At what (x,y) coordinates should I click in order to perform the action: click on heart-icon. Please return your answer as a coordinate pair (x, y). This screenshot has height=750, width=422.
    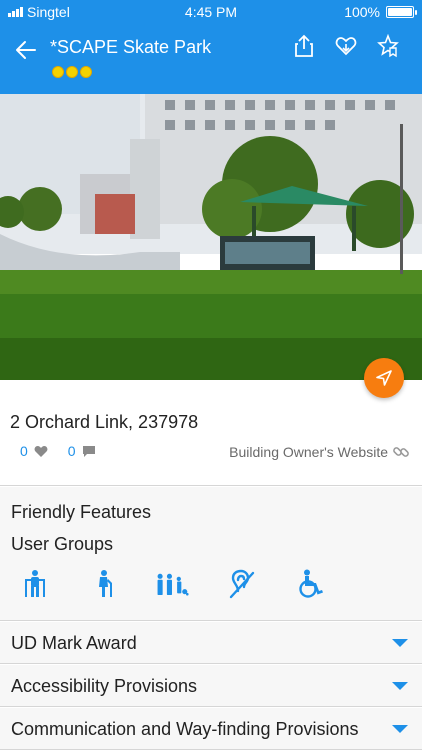
    Looking at the image, I should click on (41, 451).